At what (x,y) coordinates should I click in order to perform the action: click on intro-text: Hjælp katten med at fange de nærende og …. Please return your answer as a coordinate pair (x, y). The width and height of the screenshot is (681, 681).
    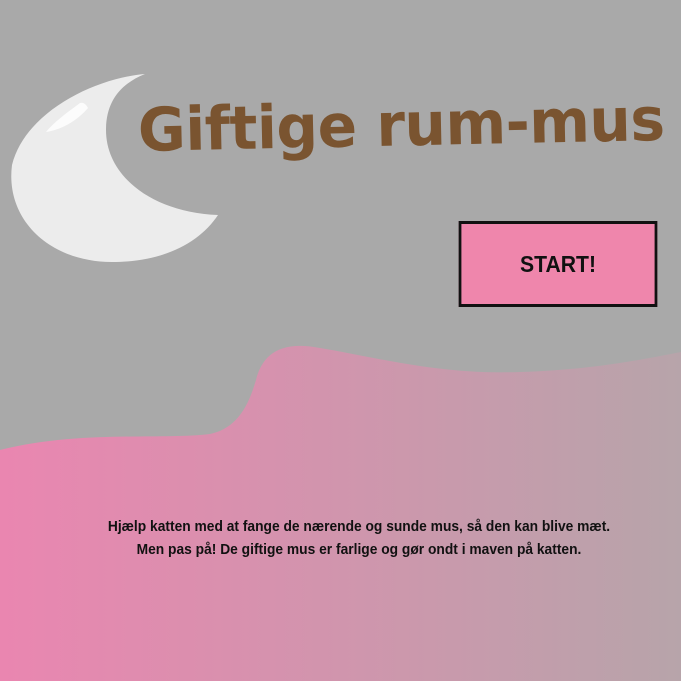
    Looking at the image, I should click on (359, 538).